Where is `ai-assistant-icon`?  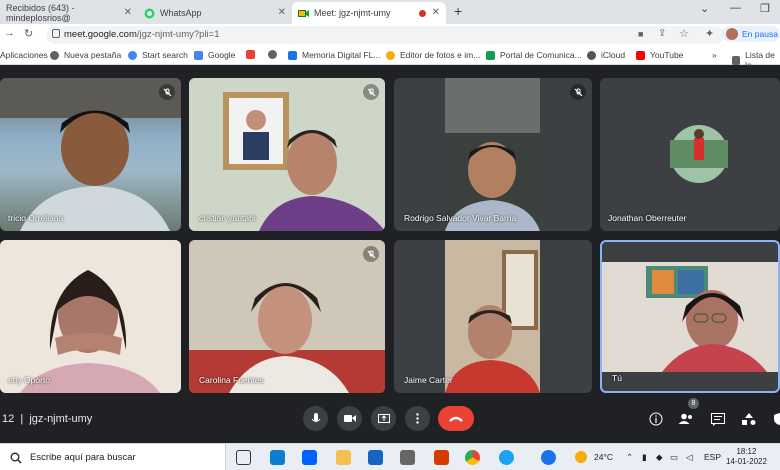 ai-assistant-icon is located at coordinates (548, 457).